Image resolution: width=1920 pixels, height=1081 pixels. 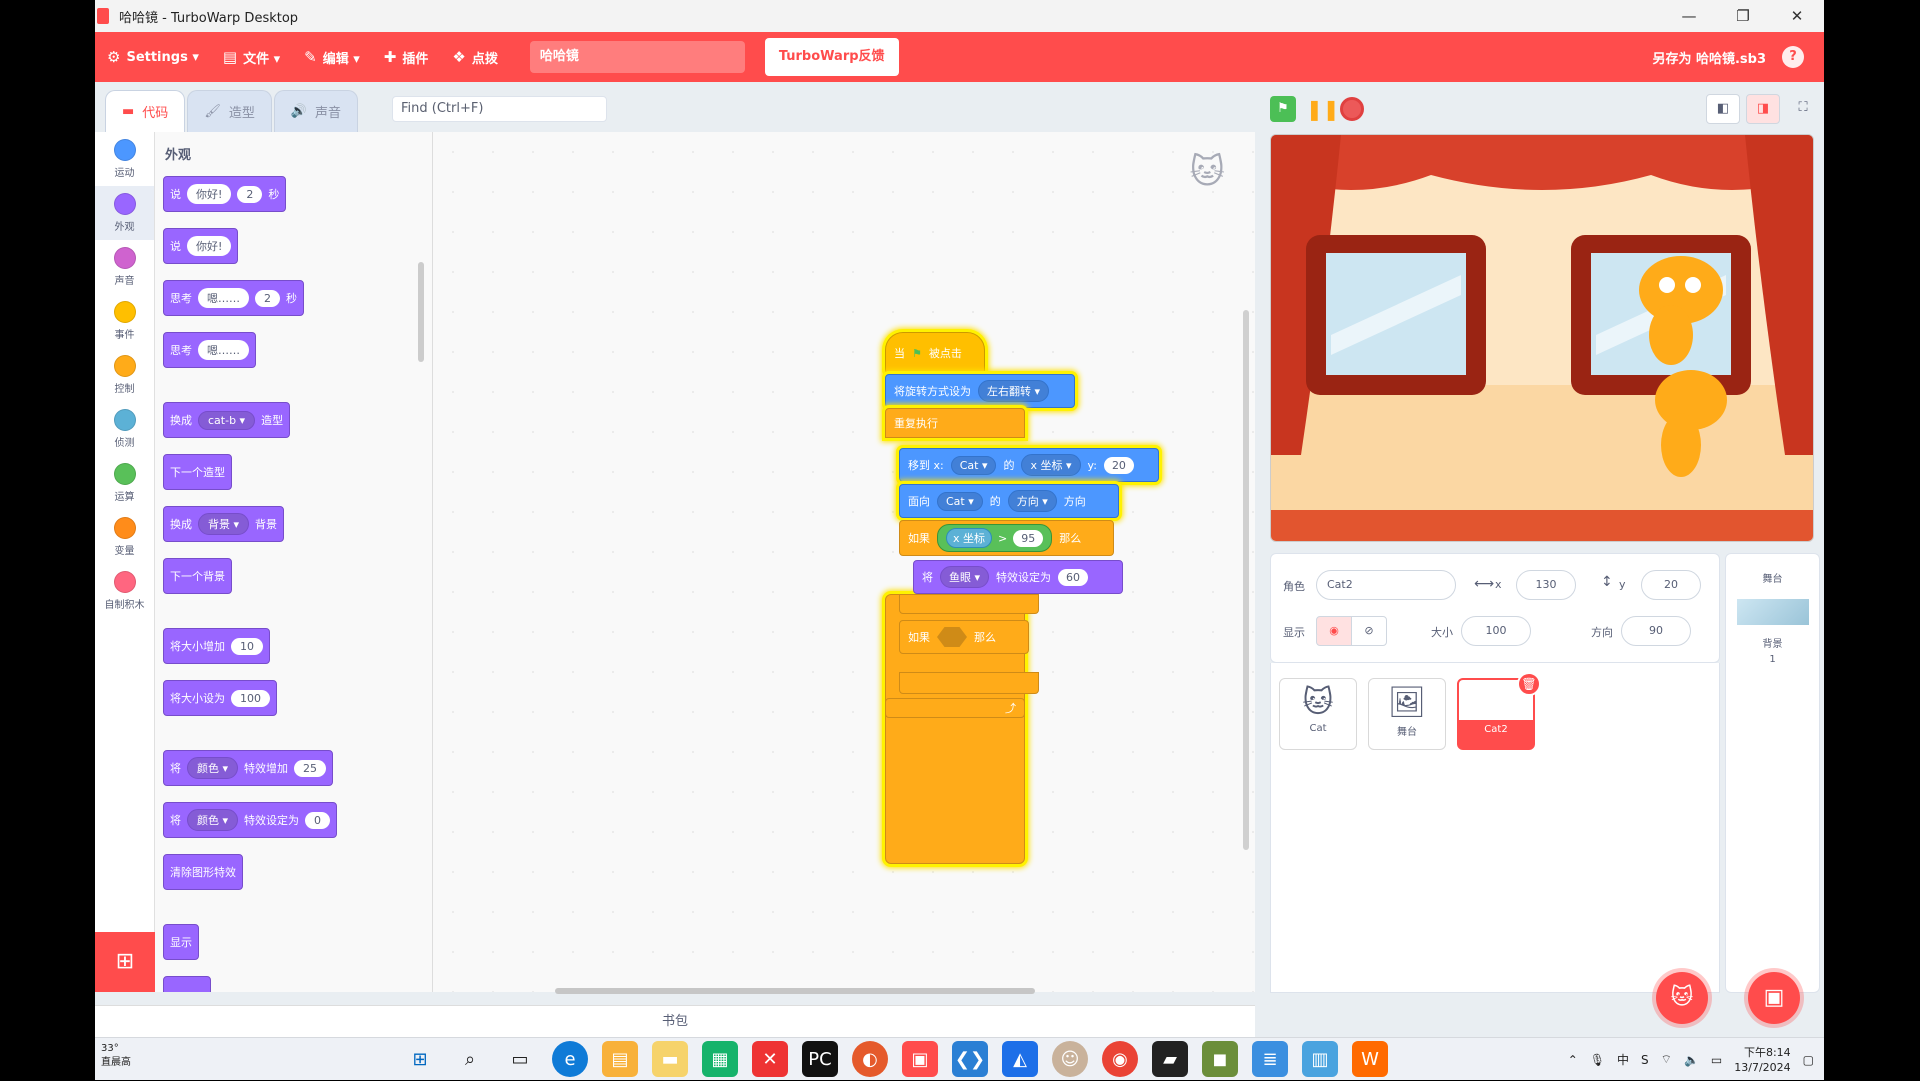 What do you see at coordinates (955, 423) in the screenshot?
I see `forever-label-block: 重复执行` at bounding box center [955, 423].